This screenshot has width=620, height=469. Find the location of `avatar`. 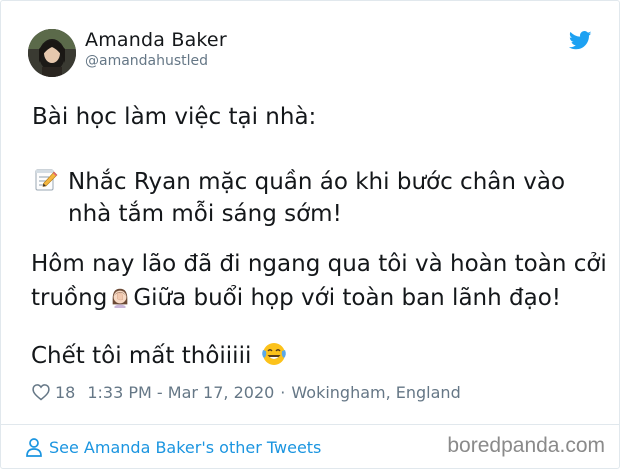

avatar is located at coordinates (52, 53).